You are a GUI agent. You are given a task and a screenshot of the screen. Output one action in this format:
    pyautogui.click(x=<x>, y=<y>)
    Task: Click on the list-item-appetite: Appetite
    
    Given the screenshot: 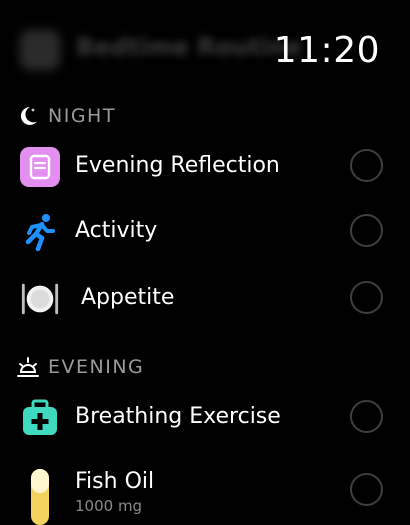 What is the action you would take?
    pyautogui.click(x=205, y=299)
    